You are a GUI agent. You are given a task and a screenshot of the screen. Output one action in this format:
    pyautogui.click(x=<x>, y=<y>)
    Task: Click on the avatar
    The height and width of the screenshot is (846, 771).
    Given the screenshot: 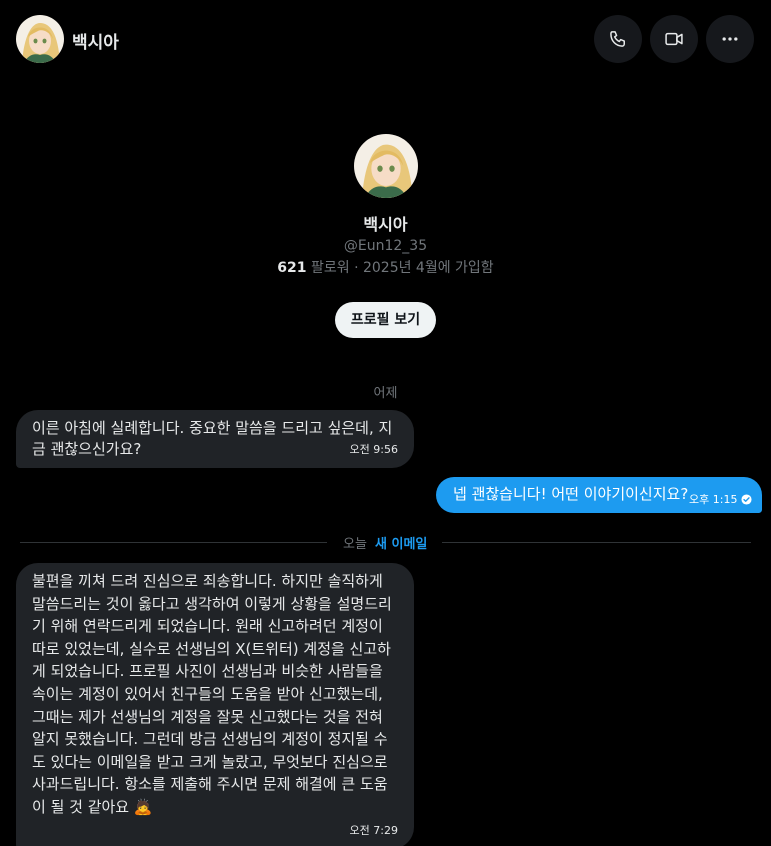 What is the action you would take?
    pyautogui.click(x=40, y=39)
    